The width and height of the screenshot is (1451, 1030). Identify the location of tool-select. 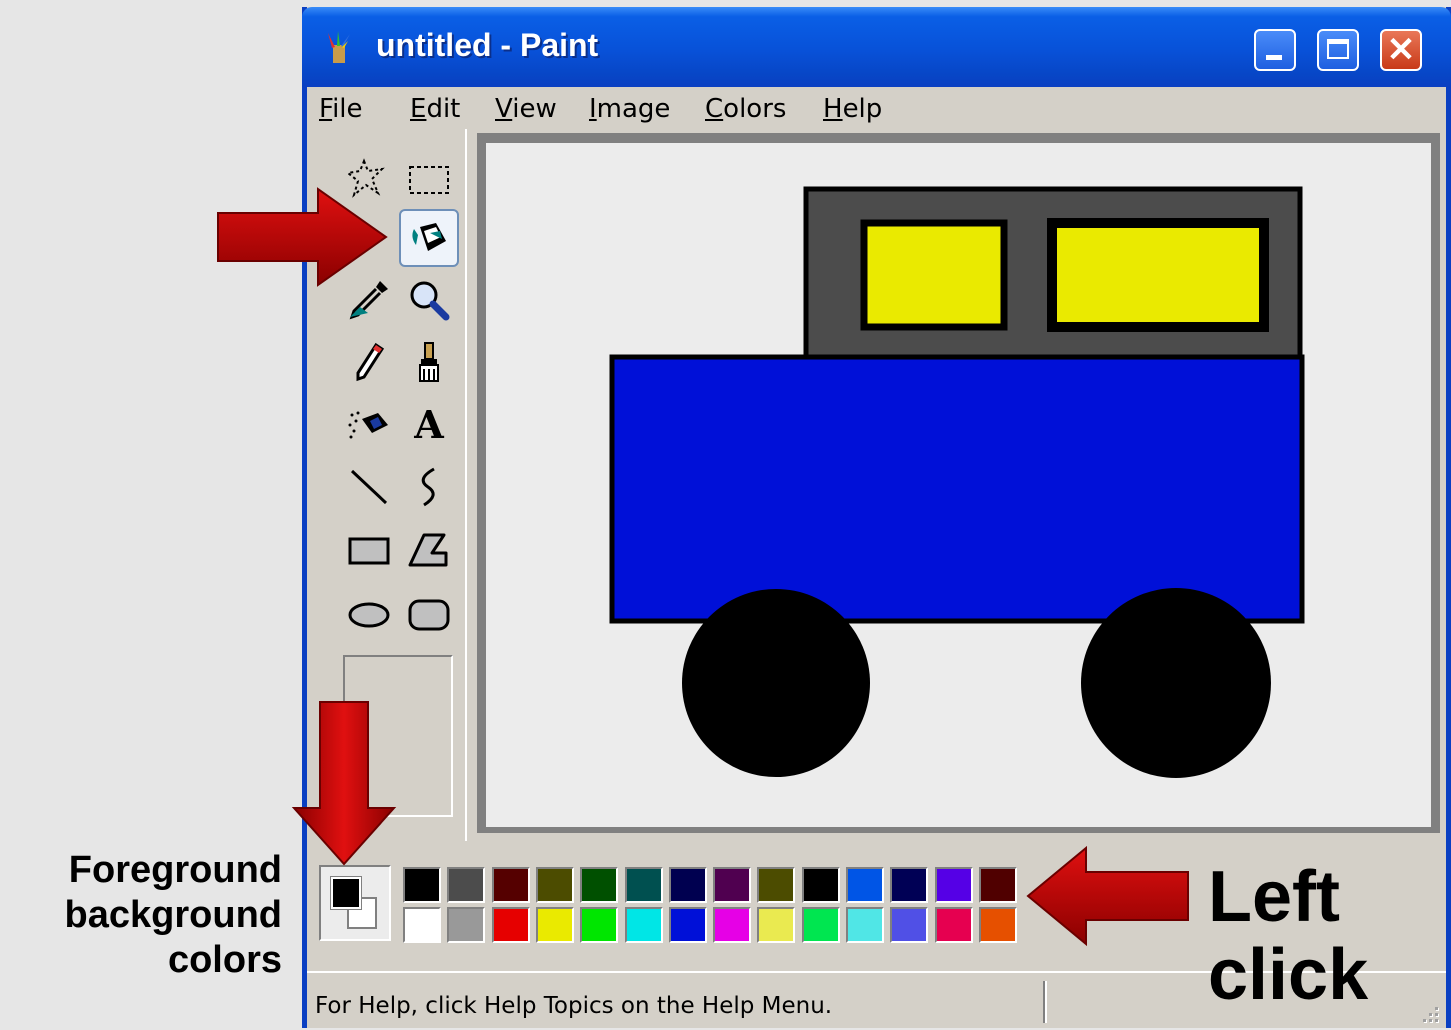
(429, 180).